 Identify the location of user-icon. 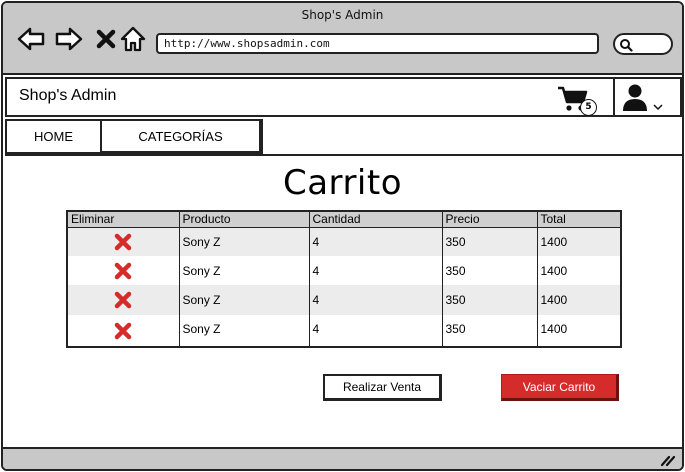
(635, 97).